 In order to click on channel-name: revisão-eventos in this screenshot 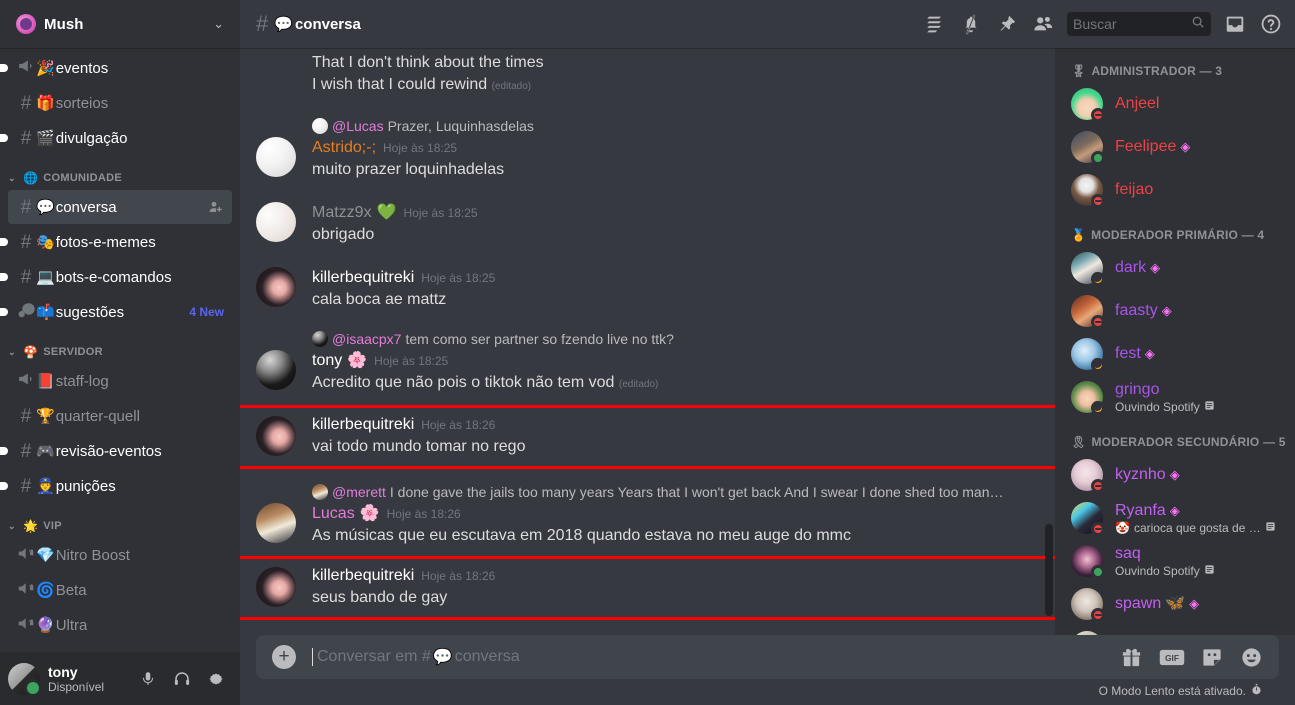, I will do `click(108, 451)`.